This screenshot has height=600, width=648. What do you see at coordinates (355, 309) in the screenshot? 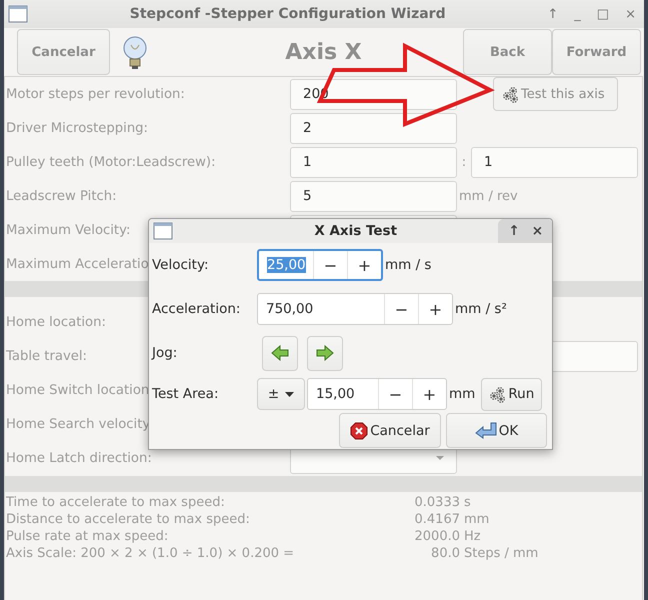
I see `spin-field: 750,00 − +` at bounding box center [355, 309].